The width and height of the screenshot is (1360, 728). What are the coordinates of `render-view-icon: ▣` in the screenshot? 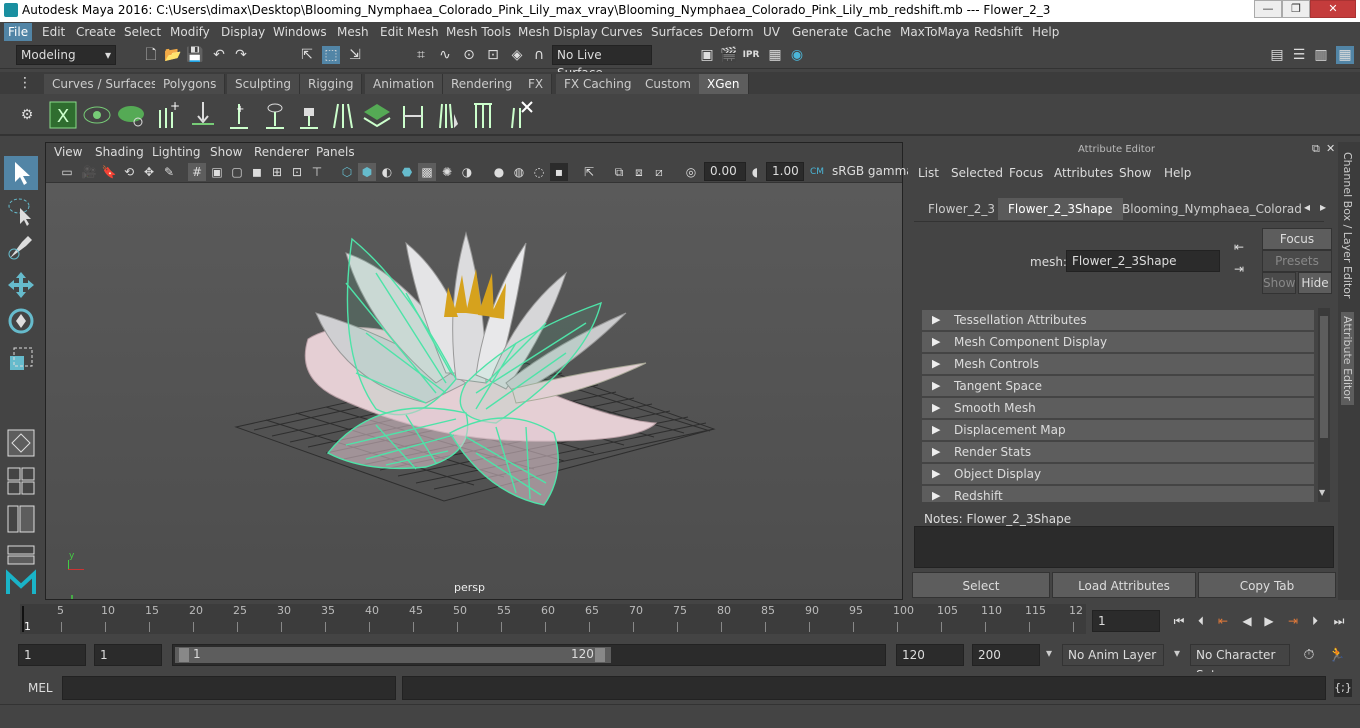 It's located at (707, 55).